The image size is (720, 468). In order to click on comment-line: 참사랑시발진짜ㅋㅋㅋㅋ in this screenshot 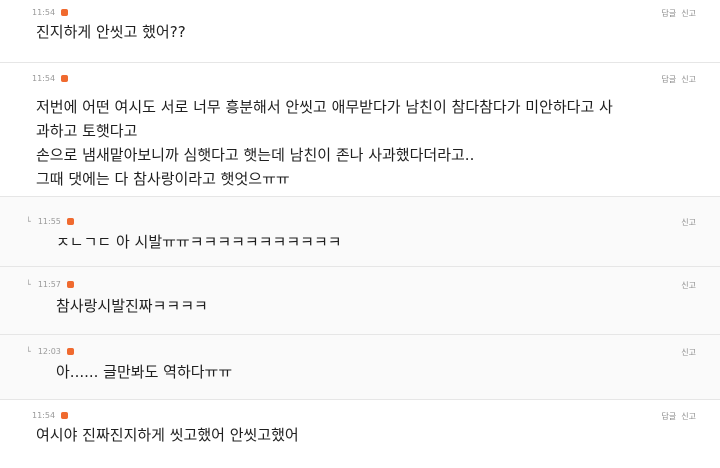, I will do `click(132, 306)`.